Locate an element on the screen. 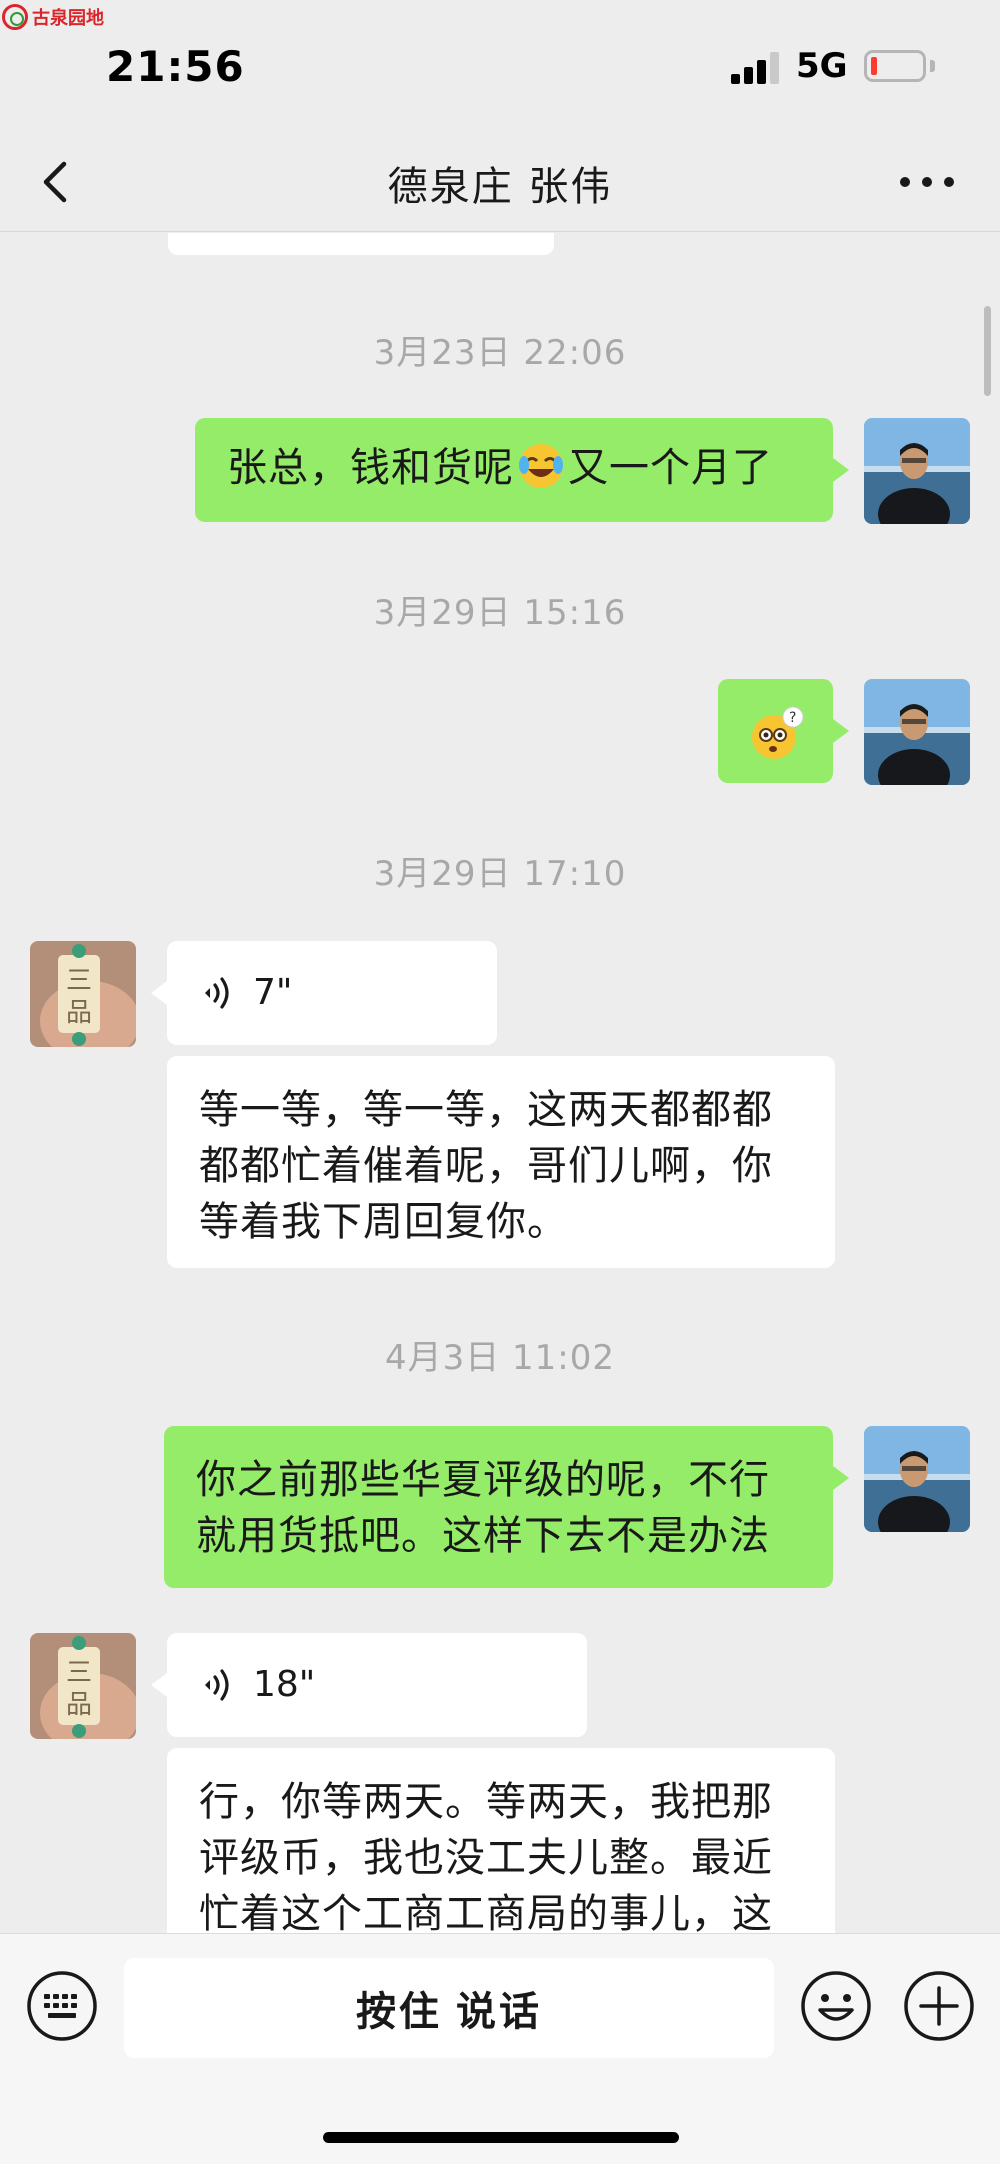 The width and height of the screenshot is (1000, 2164). confused-face-emoji-icon: ? is located at coordinates (778, 732).